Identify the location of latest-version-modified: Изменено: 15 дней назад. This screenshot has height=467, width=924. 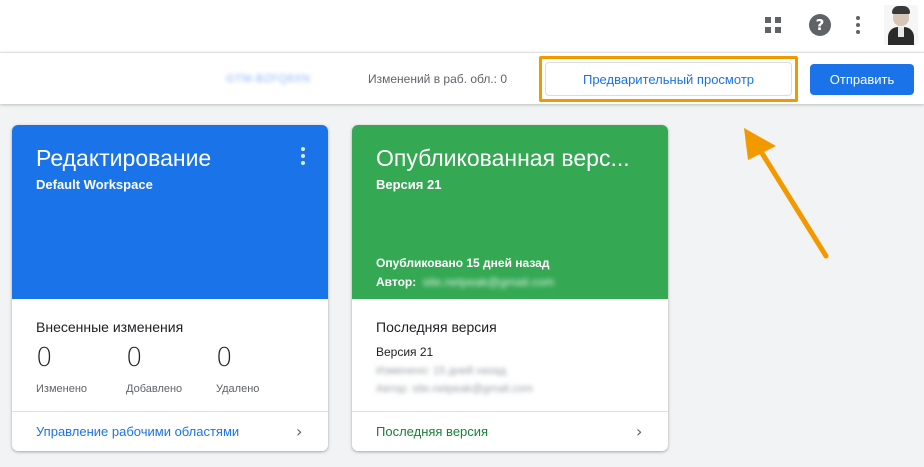
(441, 371).